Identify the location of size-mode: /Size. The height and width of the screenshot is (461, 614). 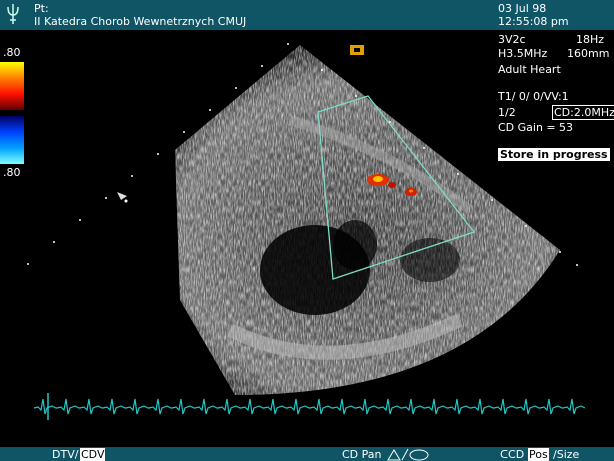
(566, 454).